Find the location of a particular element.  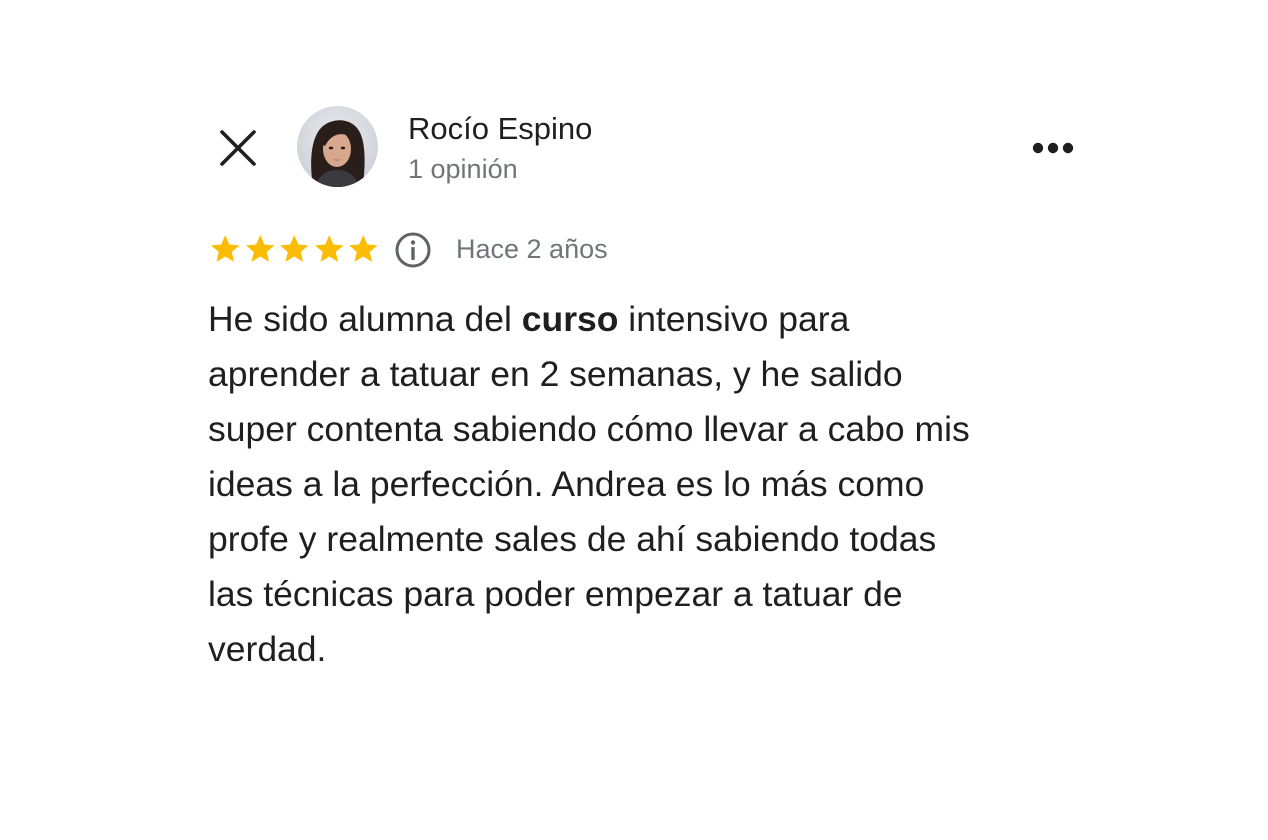

review-text-segment: intensivo para is located at coordinates (734, 319).